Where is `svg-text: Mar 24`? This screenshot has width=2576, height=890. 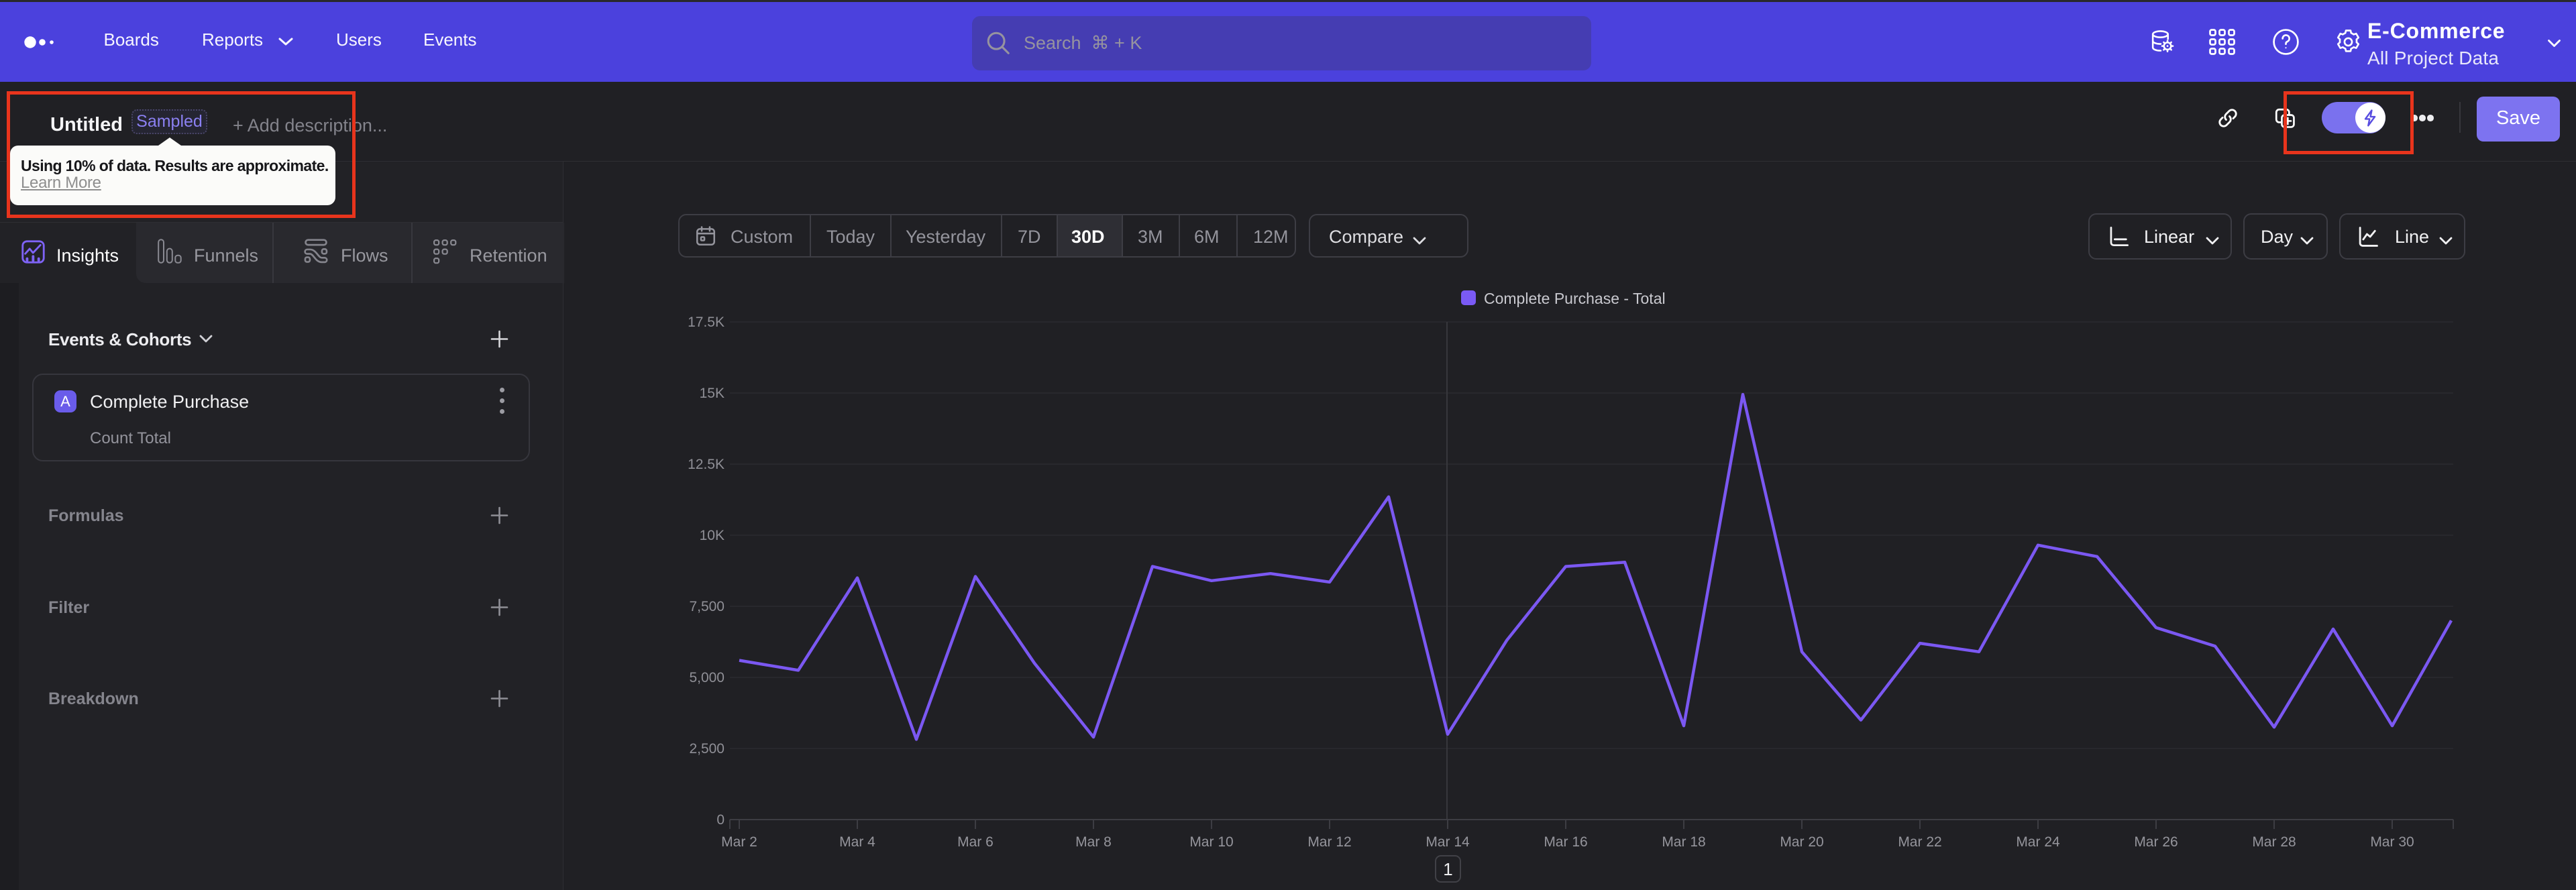 svg-text: Mar 24 is located at coordinates (2038, 842).